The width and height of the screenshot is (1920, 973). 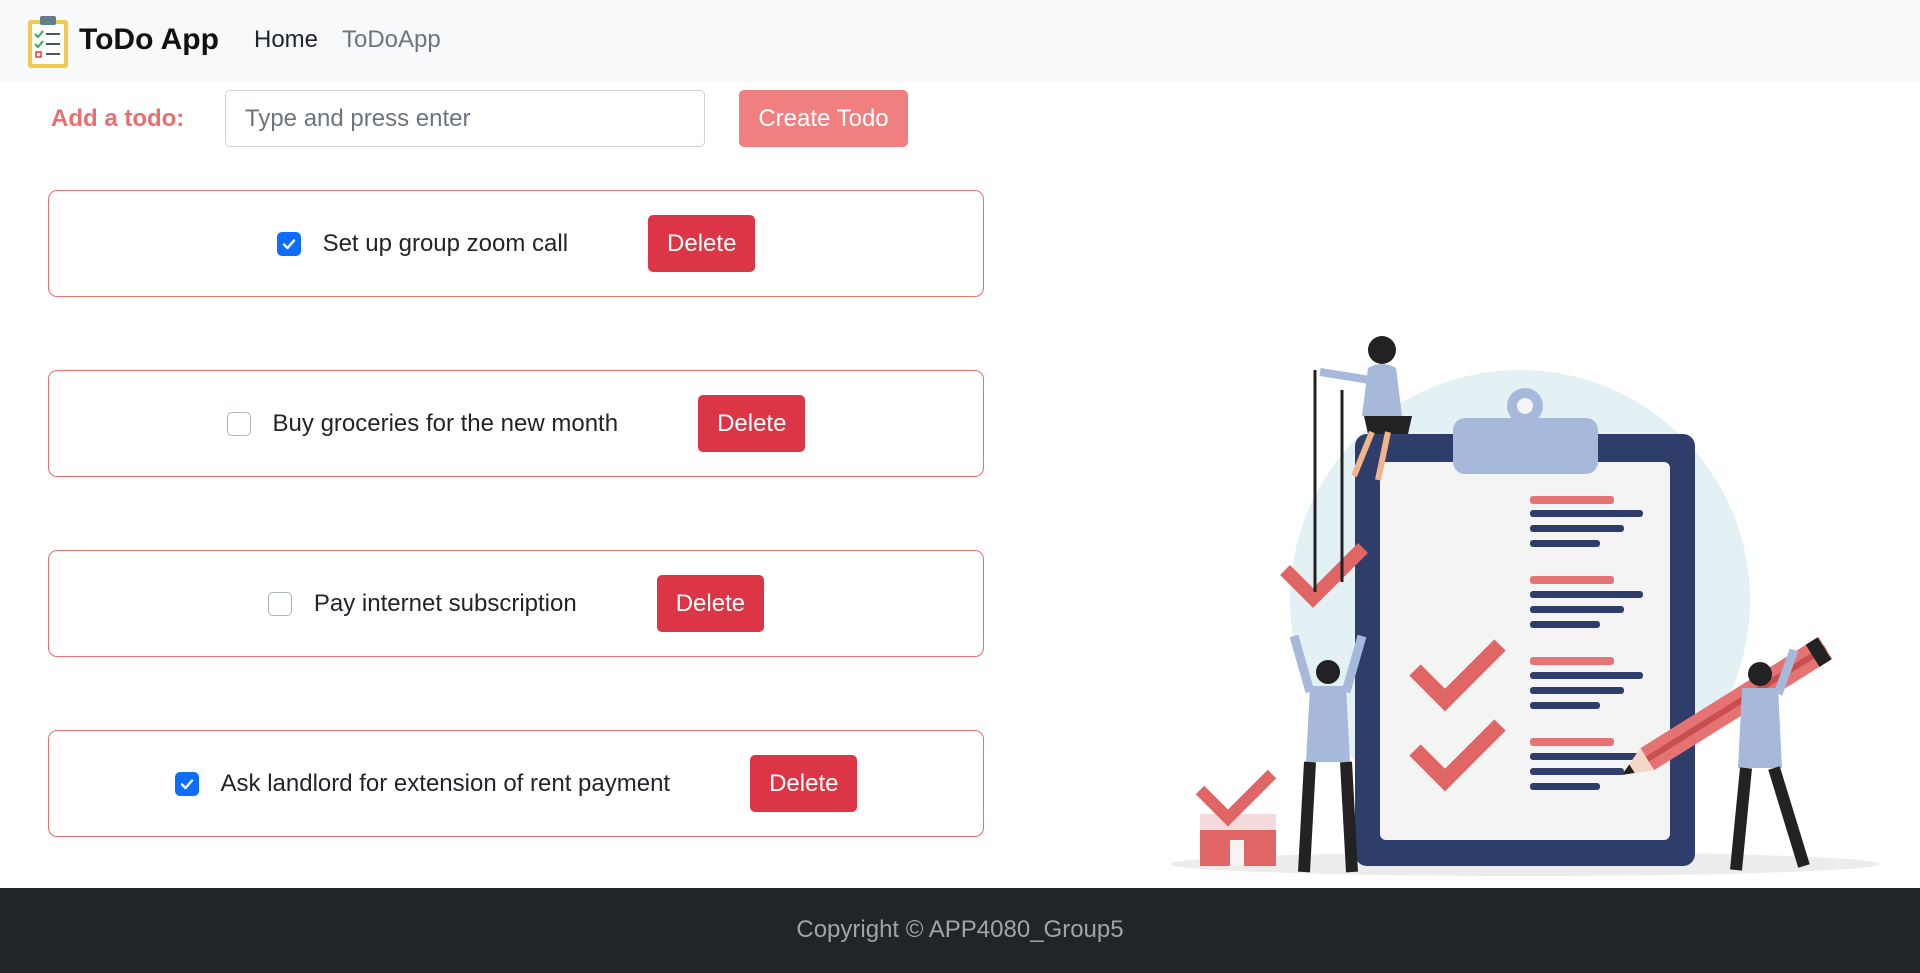 What do you see at coordinates (48, 42) in the screenshot?
I see `clipboard-checklist-icon` at bounding box center [48, 42].